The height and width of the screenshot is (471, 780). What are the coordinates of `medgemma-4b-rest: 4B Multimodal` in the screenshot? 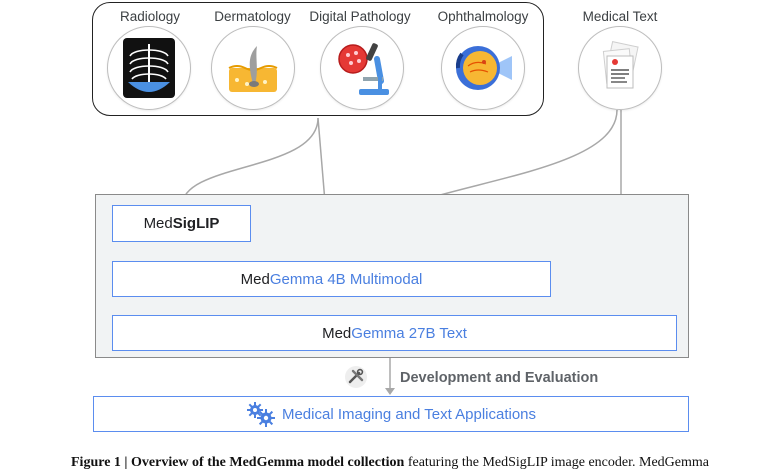 It's located at (373, 279).